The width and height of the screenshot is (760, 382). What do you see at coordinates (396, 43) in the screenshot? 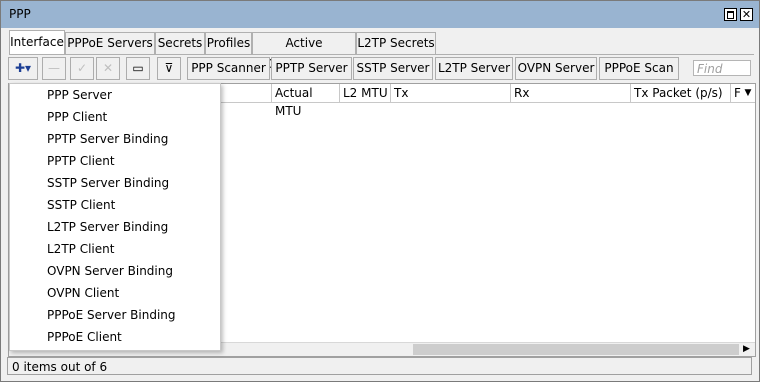
I see `tab-l2tp-secrets: L2TP Secrets` at bounding box center [396, 43].